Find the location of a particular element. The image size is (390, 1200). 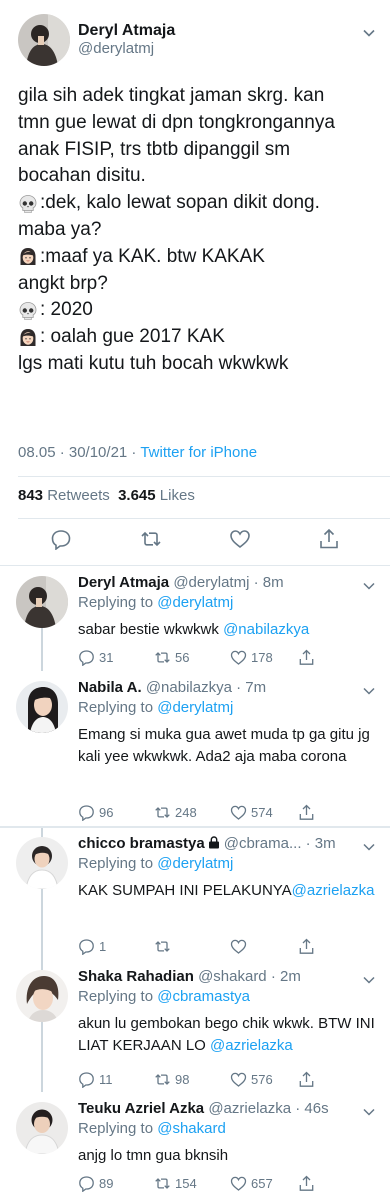

author-name: chicco bramastya is located at coordinates (141, 843).